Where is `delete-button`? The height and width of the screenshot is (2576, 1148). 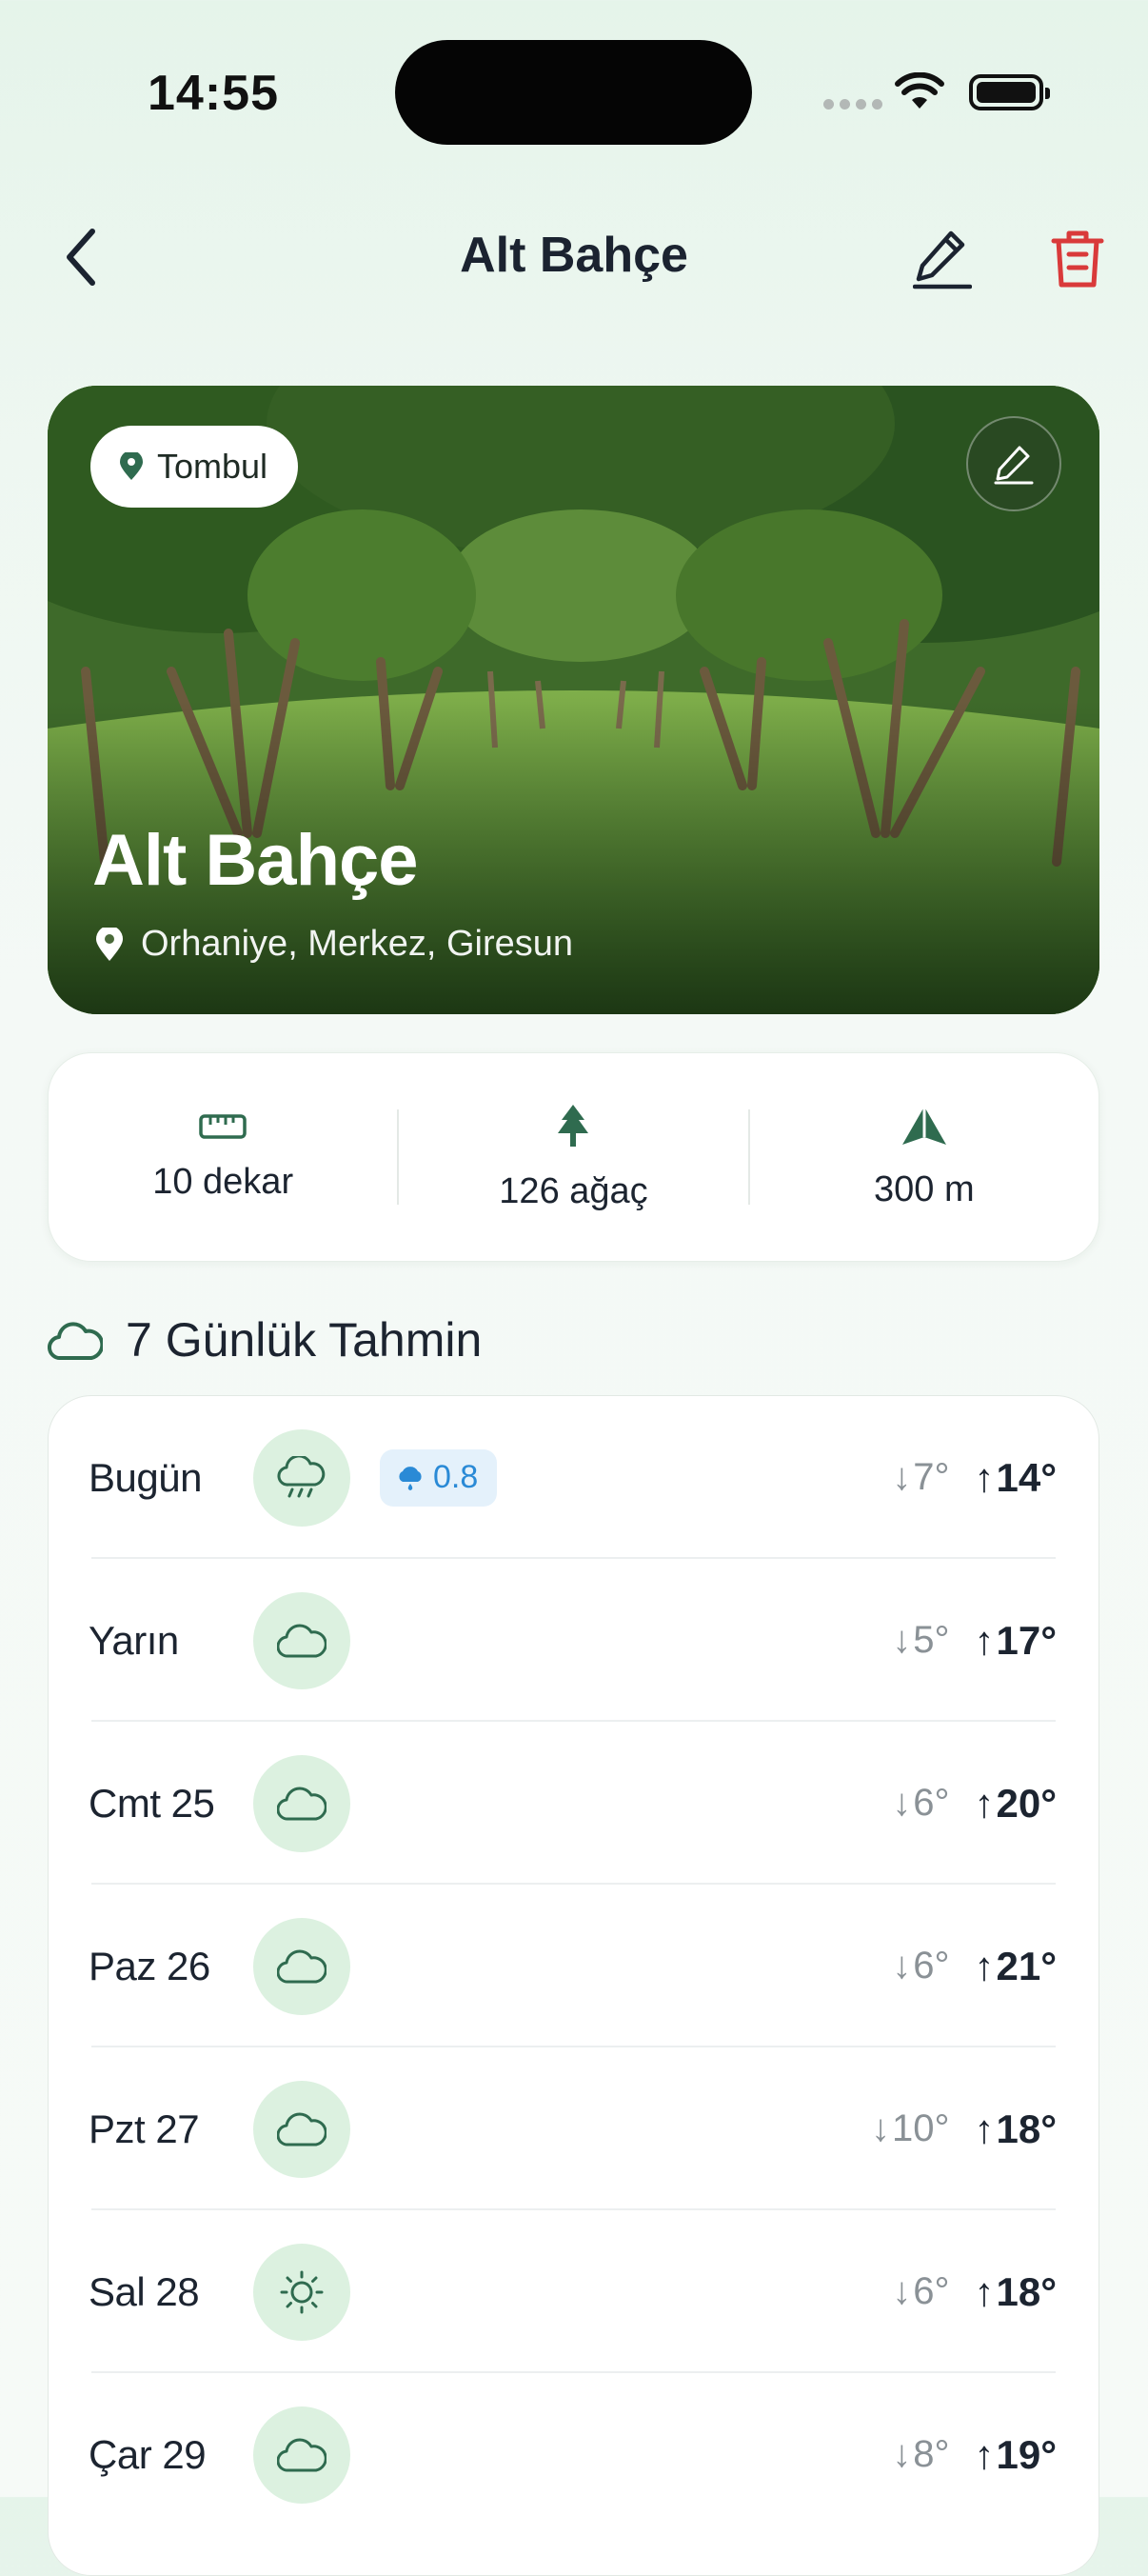 delete-button is located at coordinates (1077, 259).